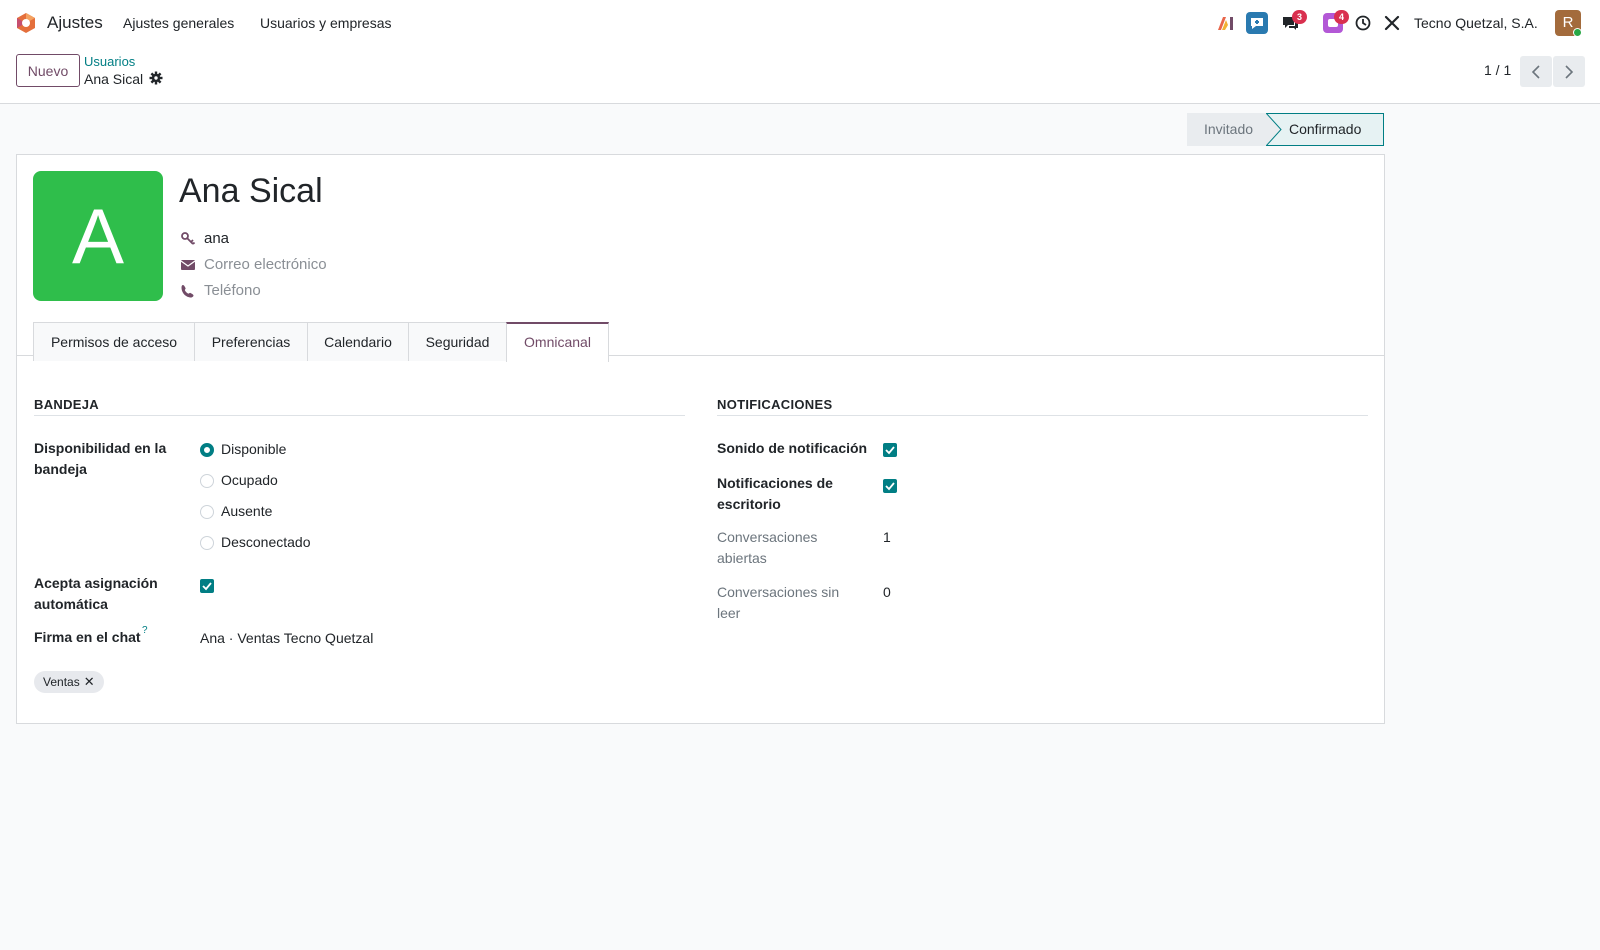 This screenshot has height=950, width=1600. Describe the element at coordinates (457, 341) in the screenshot. I see `tab-seguridad: Seguridad` at that location.